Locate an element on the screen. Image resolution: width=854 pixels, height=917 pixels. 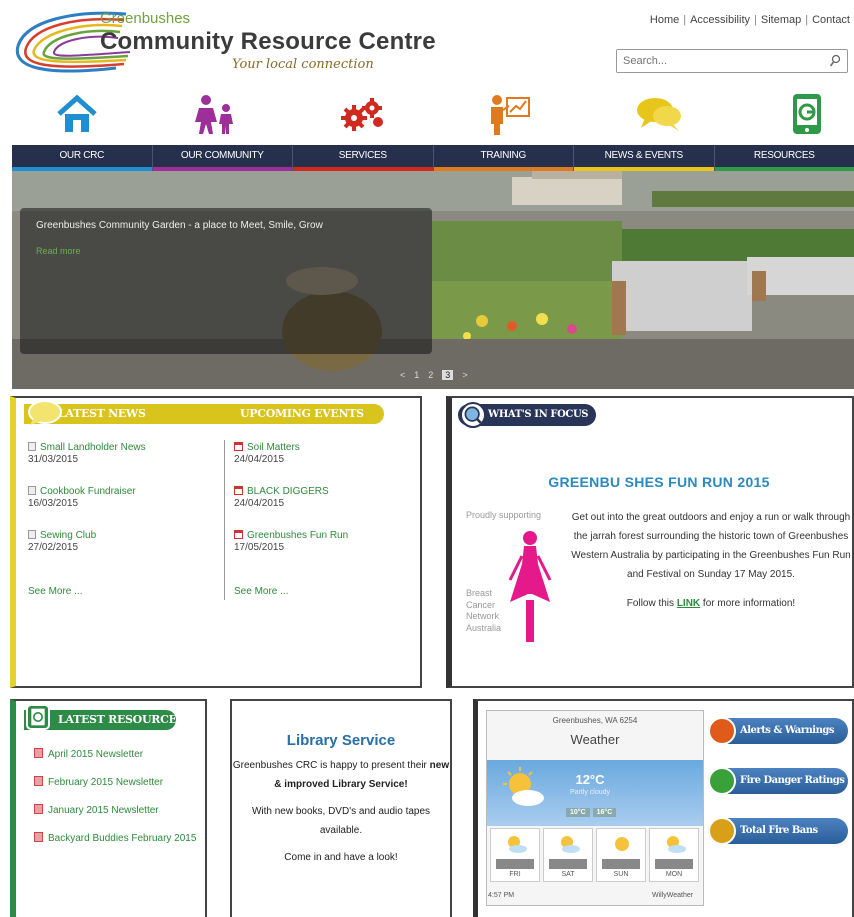
latest-news-title: LATEST NEWS is located at coordinates (102, 413).